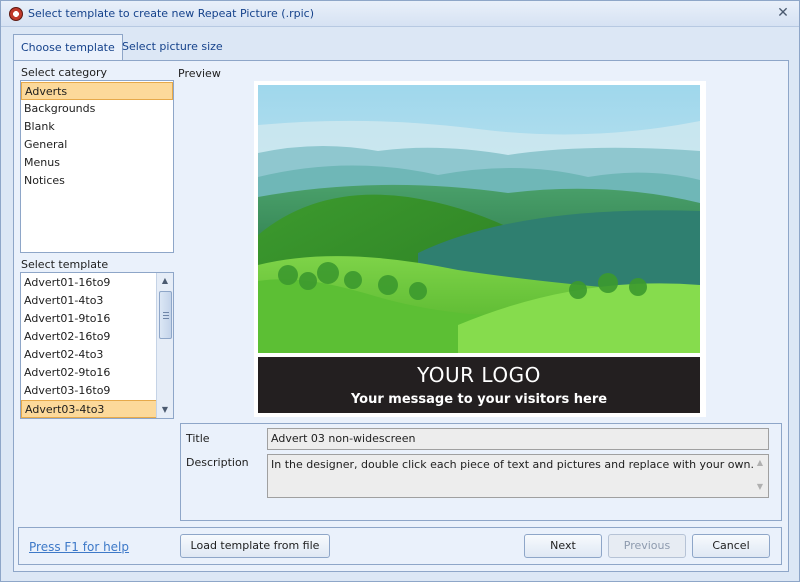  Describe the element at coordinates (89, 409) in the screenshot. I see `template-item-selected: Advert03-4to3` at that location.